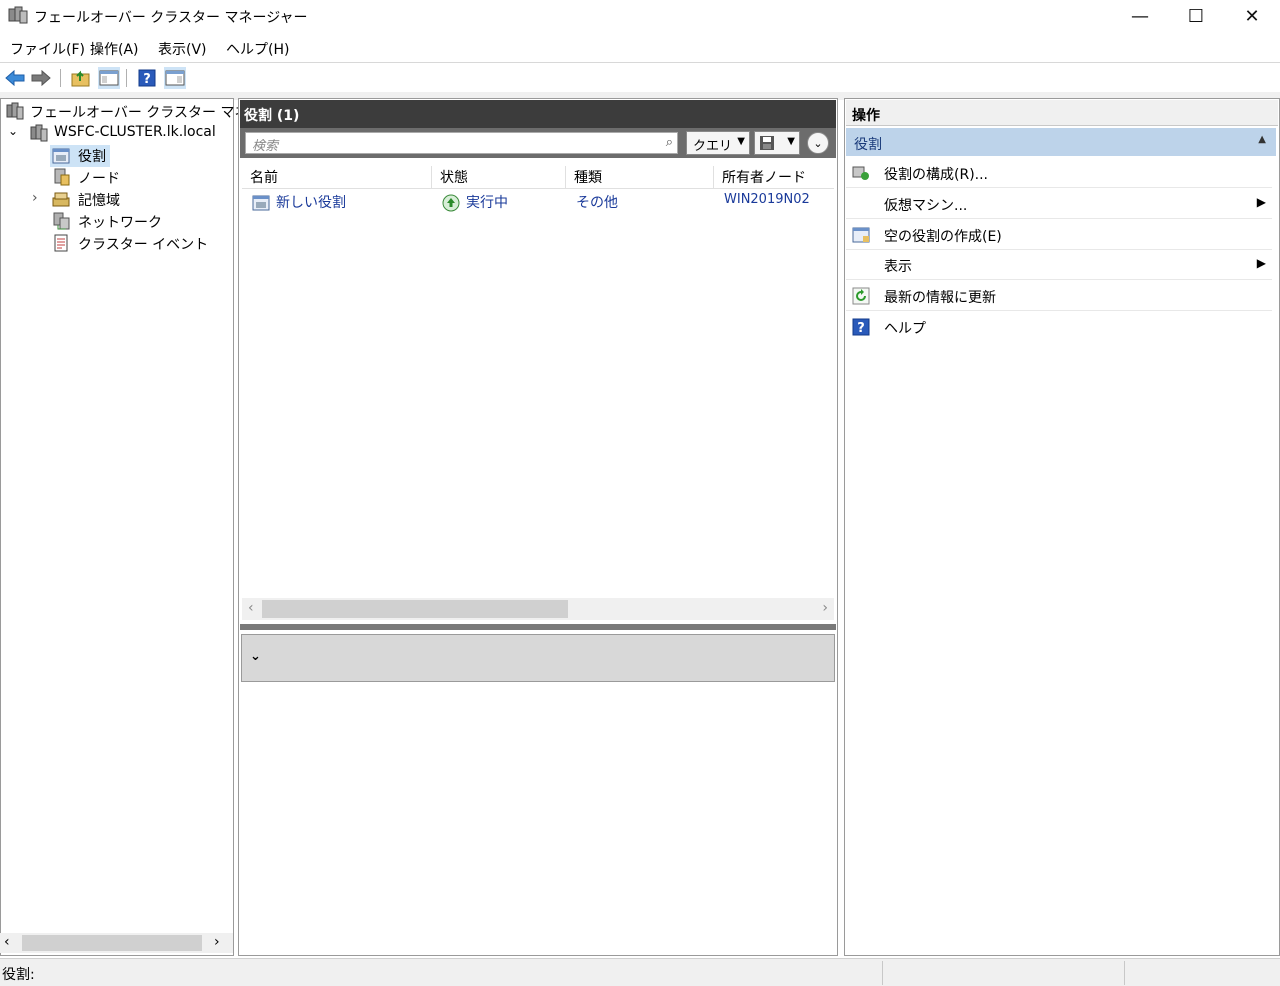 The image size is (1280, 986). What do you see at coordinates (640, 972) in the screenshot?
I see `status-bar: 役割:` at bounding box center [640, 972].